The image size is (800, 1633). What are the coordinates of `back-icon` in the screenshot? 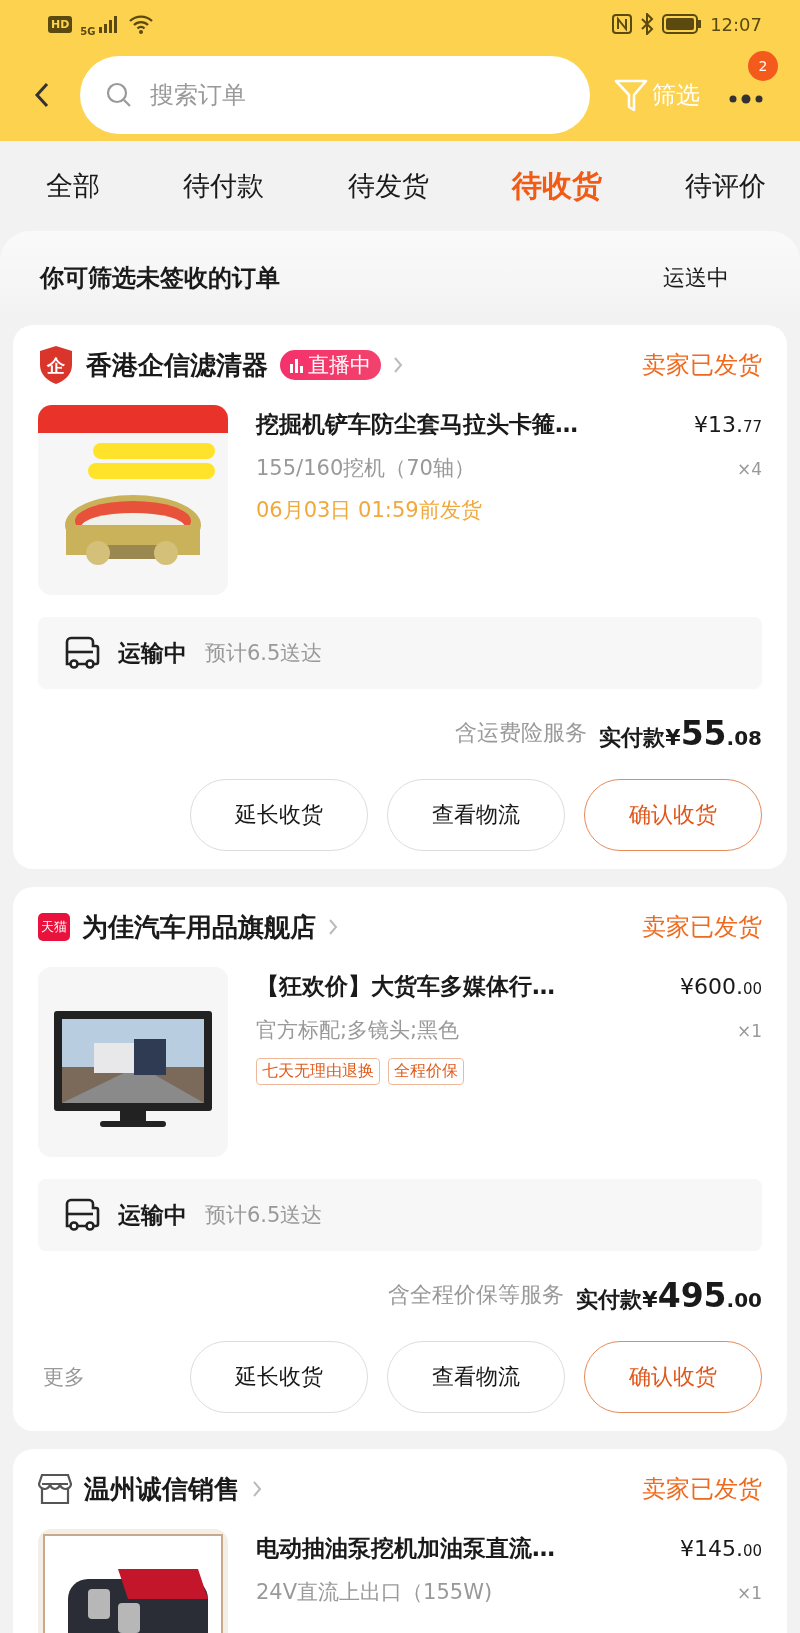 It's located at (42, 94).